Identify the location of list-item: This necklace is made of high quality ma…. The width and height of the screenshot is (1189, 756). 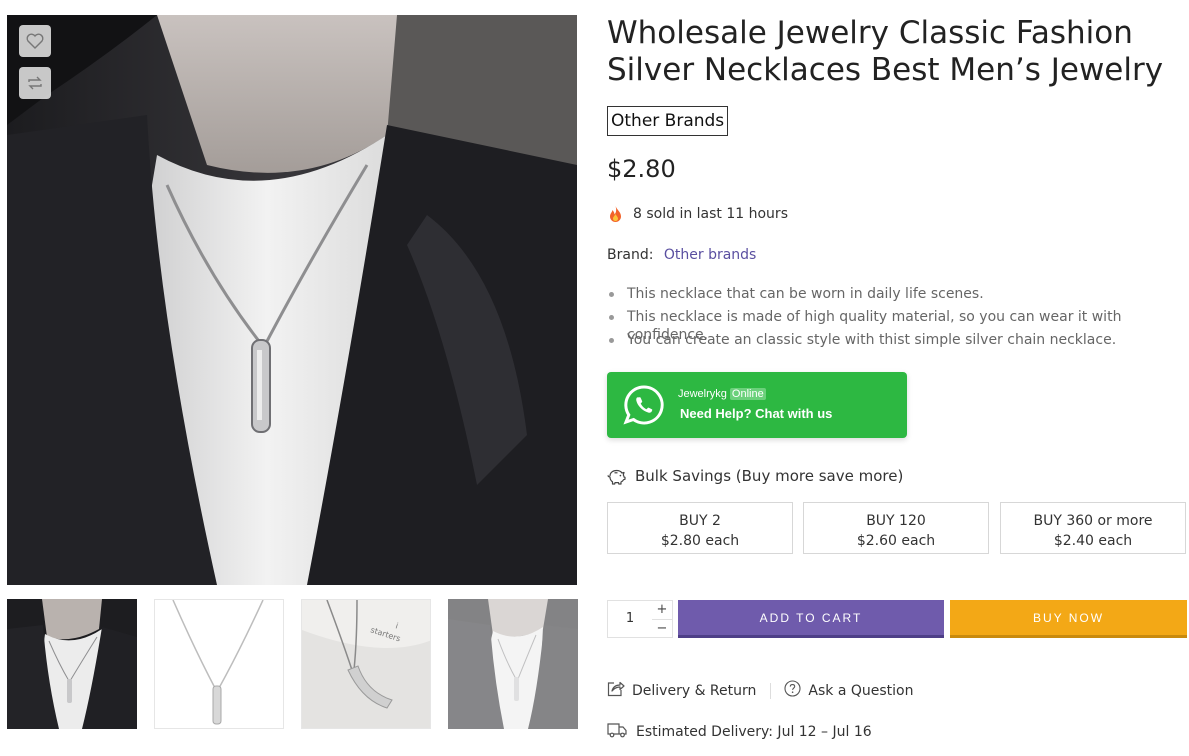
(897, 325).